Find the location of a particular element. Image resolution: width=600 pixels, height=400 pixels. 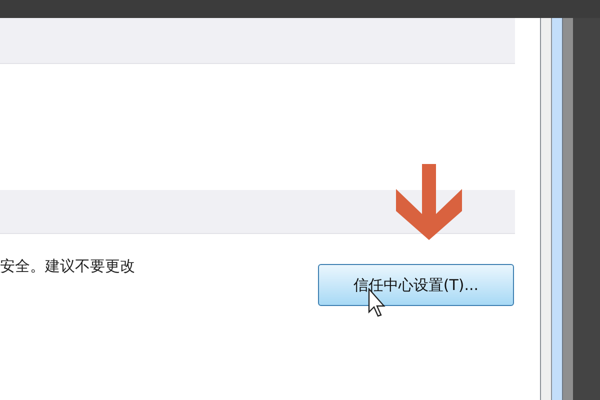

description-text: 安全。建议不要更改 is located at coordinates (67, 266).